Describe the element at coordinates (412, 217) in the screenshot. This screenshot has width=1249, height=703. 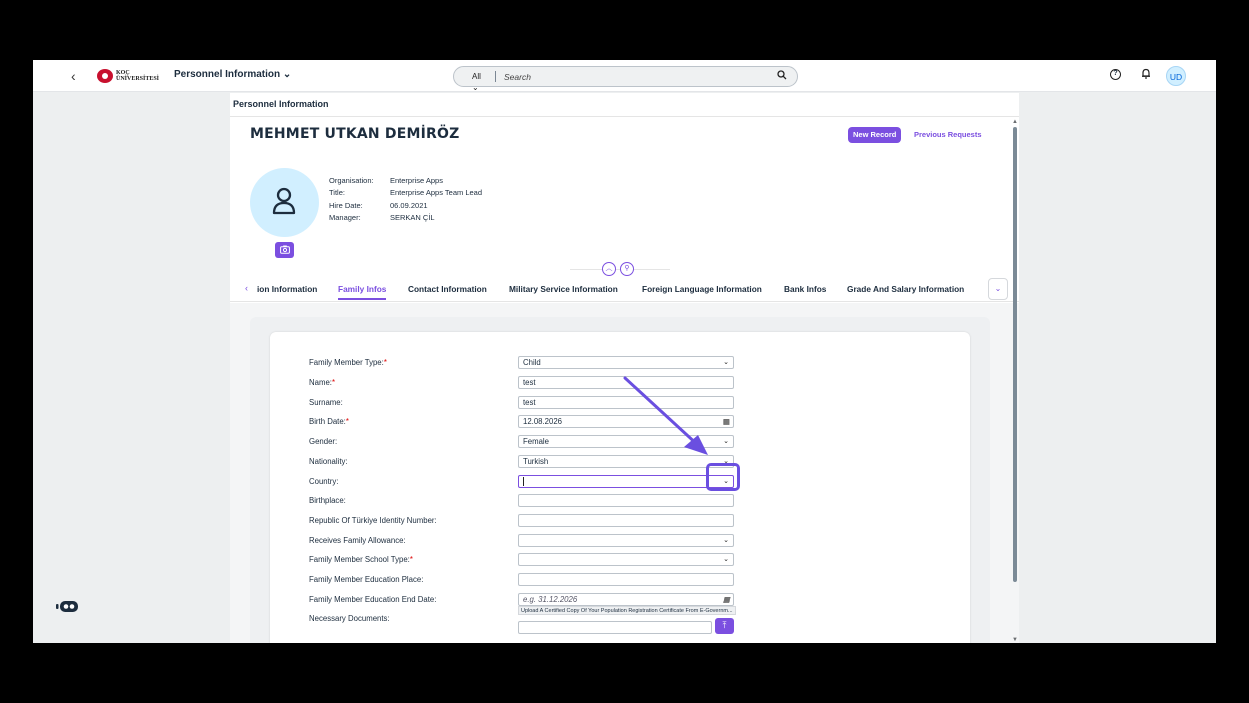
I see `info-value-manager: SERKAN ÇİL` at that location.